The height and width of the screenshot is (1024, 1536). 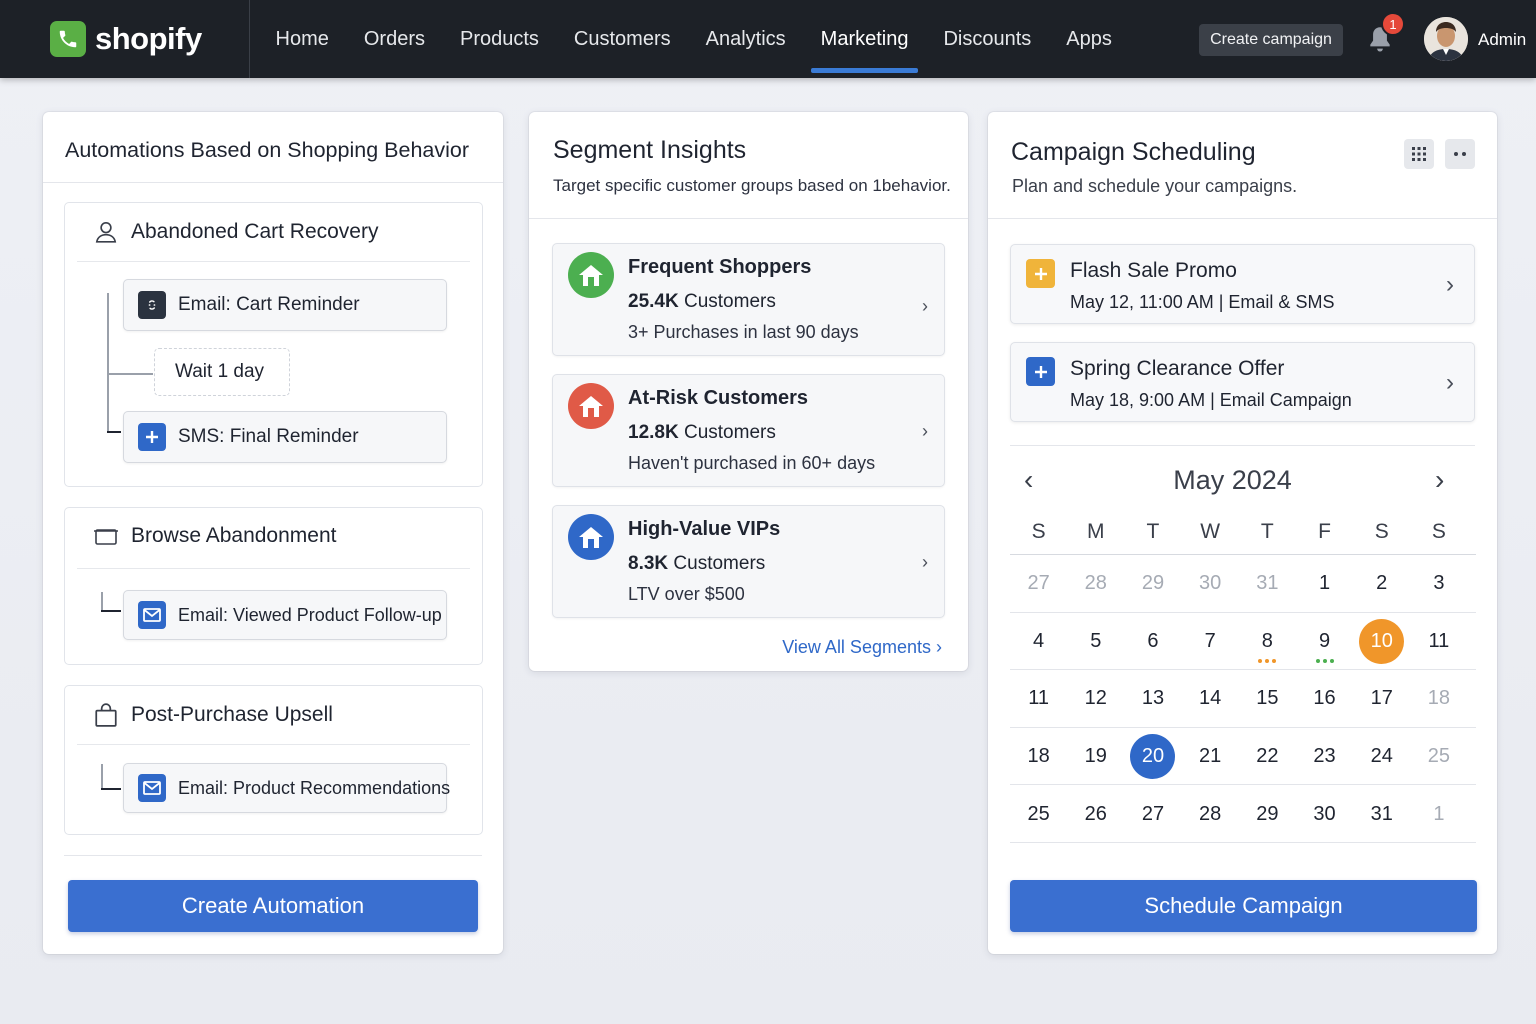 What do you see at coordinates (856, 647) in the screenshot?
I see `view-all-label: View All Segments` at bounding box center [856, 647].